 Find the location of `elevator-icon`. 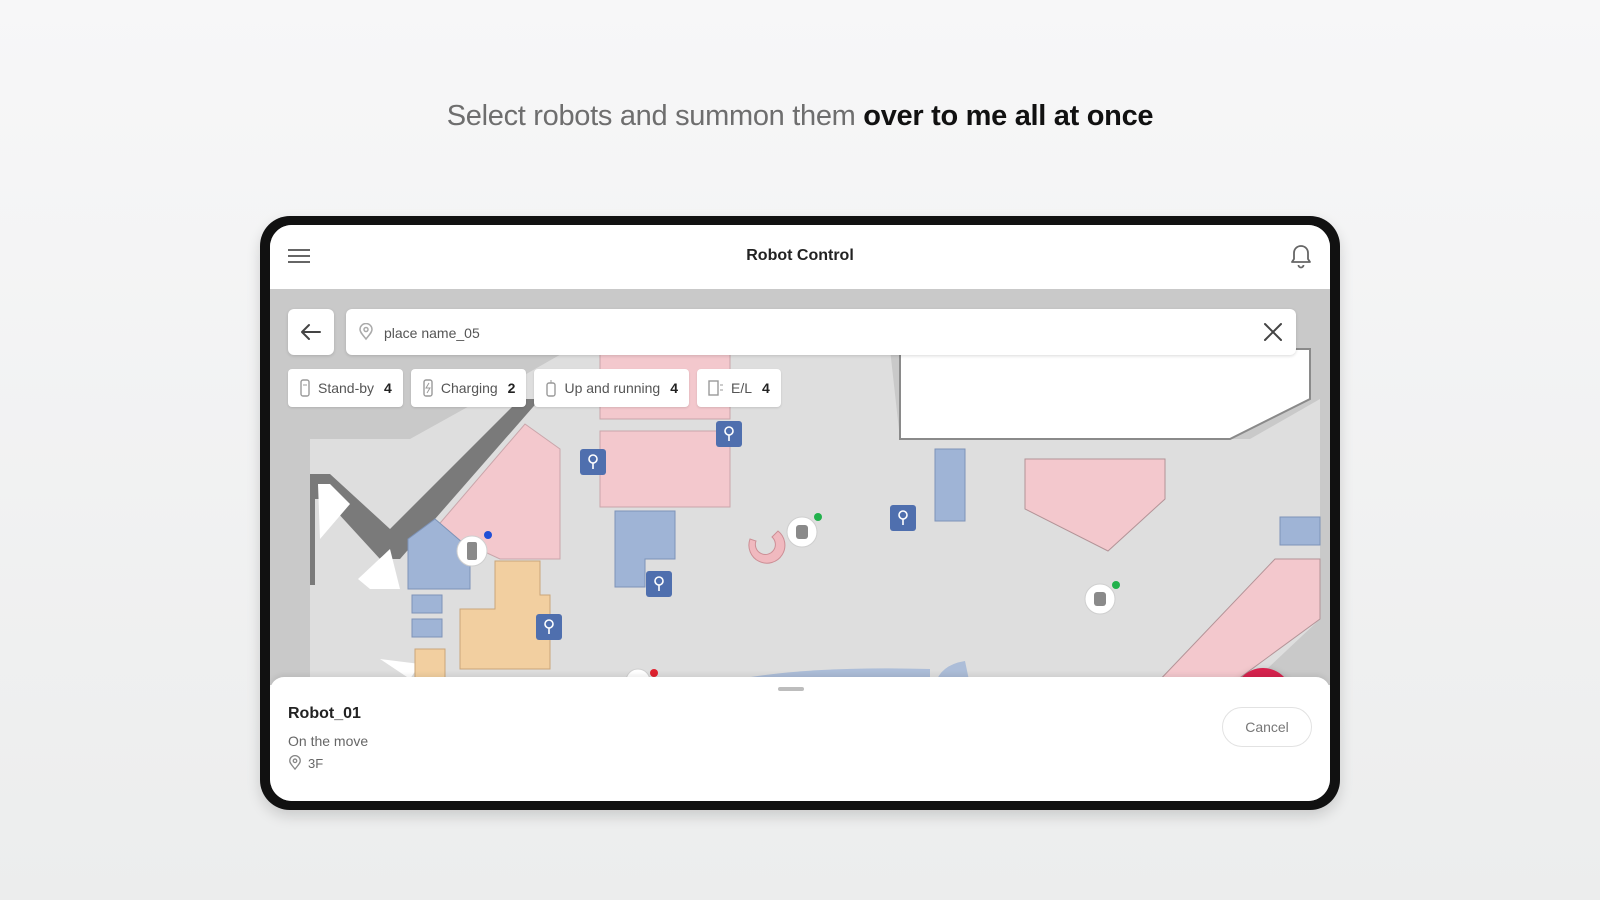

elevator-icon is located at coordinates (716, 388).